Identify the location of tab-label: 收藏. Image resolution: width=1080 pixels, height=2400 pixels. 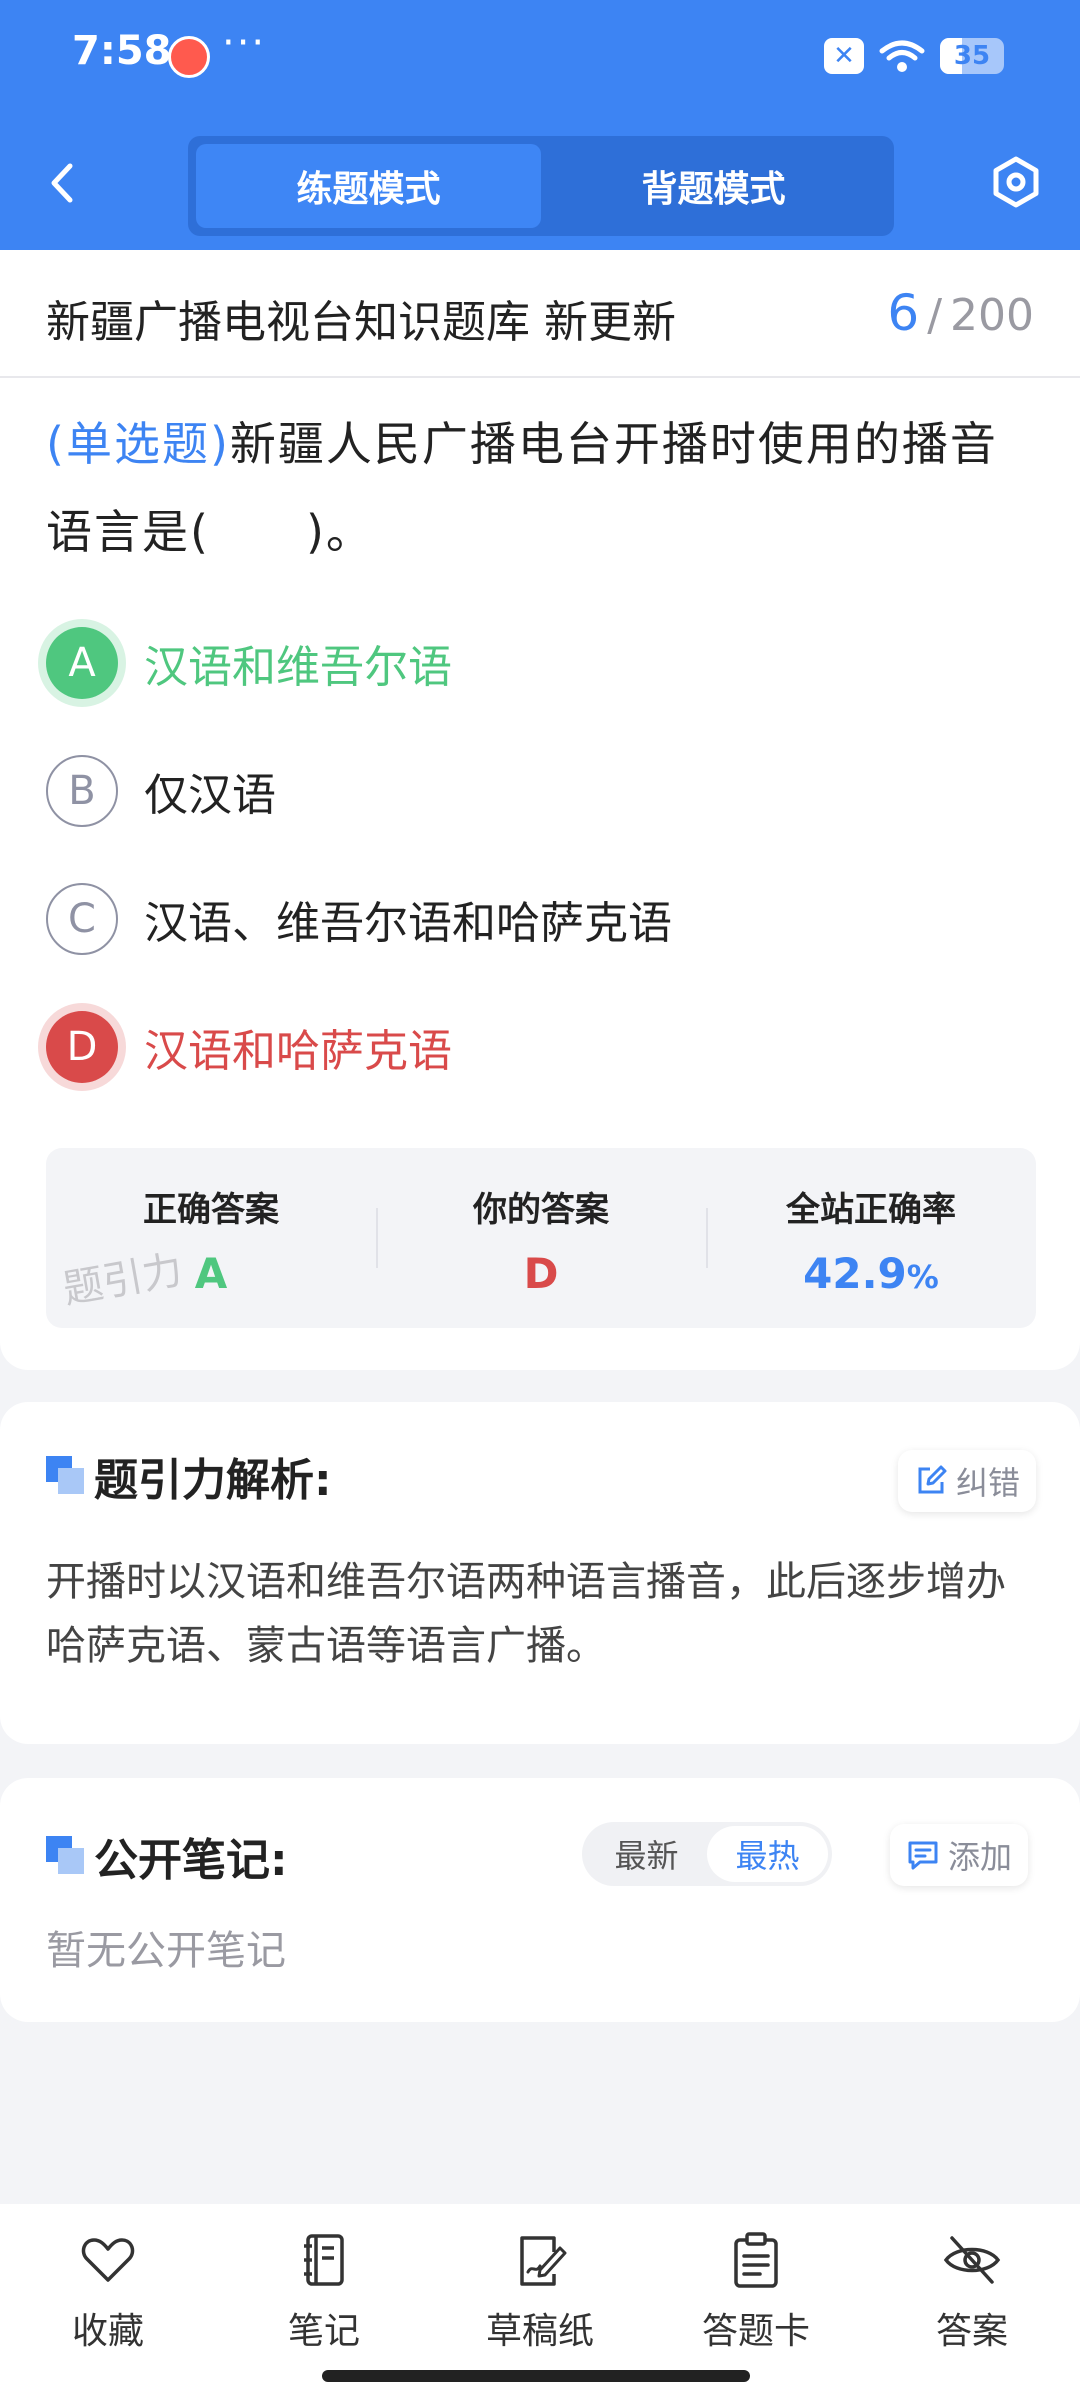
(107, 2331).